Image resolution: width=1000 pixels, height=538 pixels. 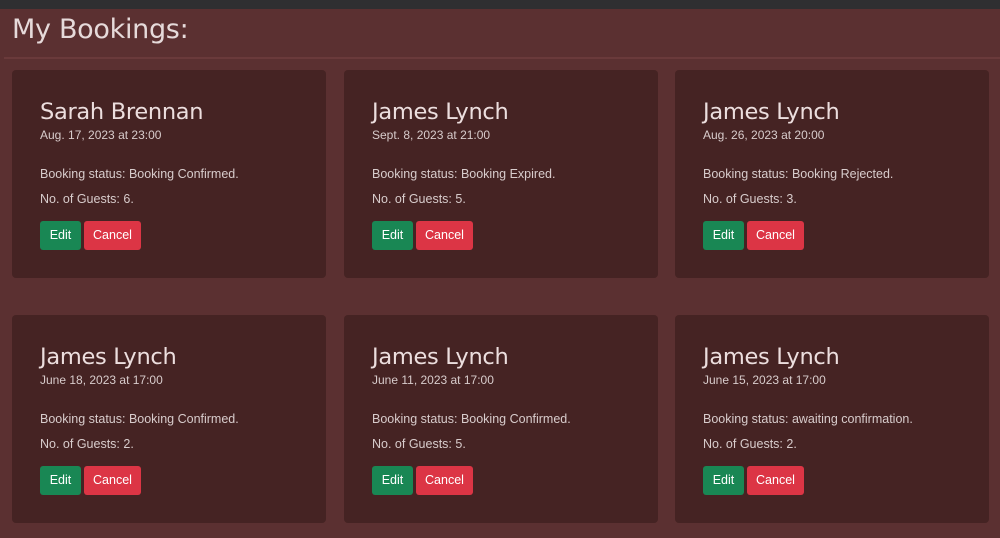 What do you see at coordinates (464, 174) in the screenshot?
I see `booking-status: Booking status: Booking Expired.` at bounding box center [464, 174].